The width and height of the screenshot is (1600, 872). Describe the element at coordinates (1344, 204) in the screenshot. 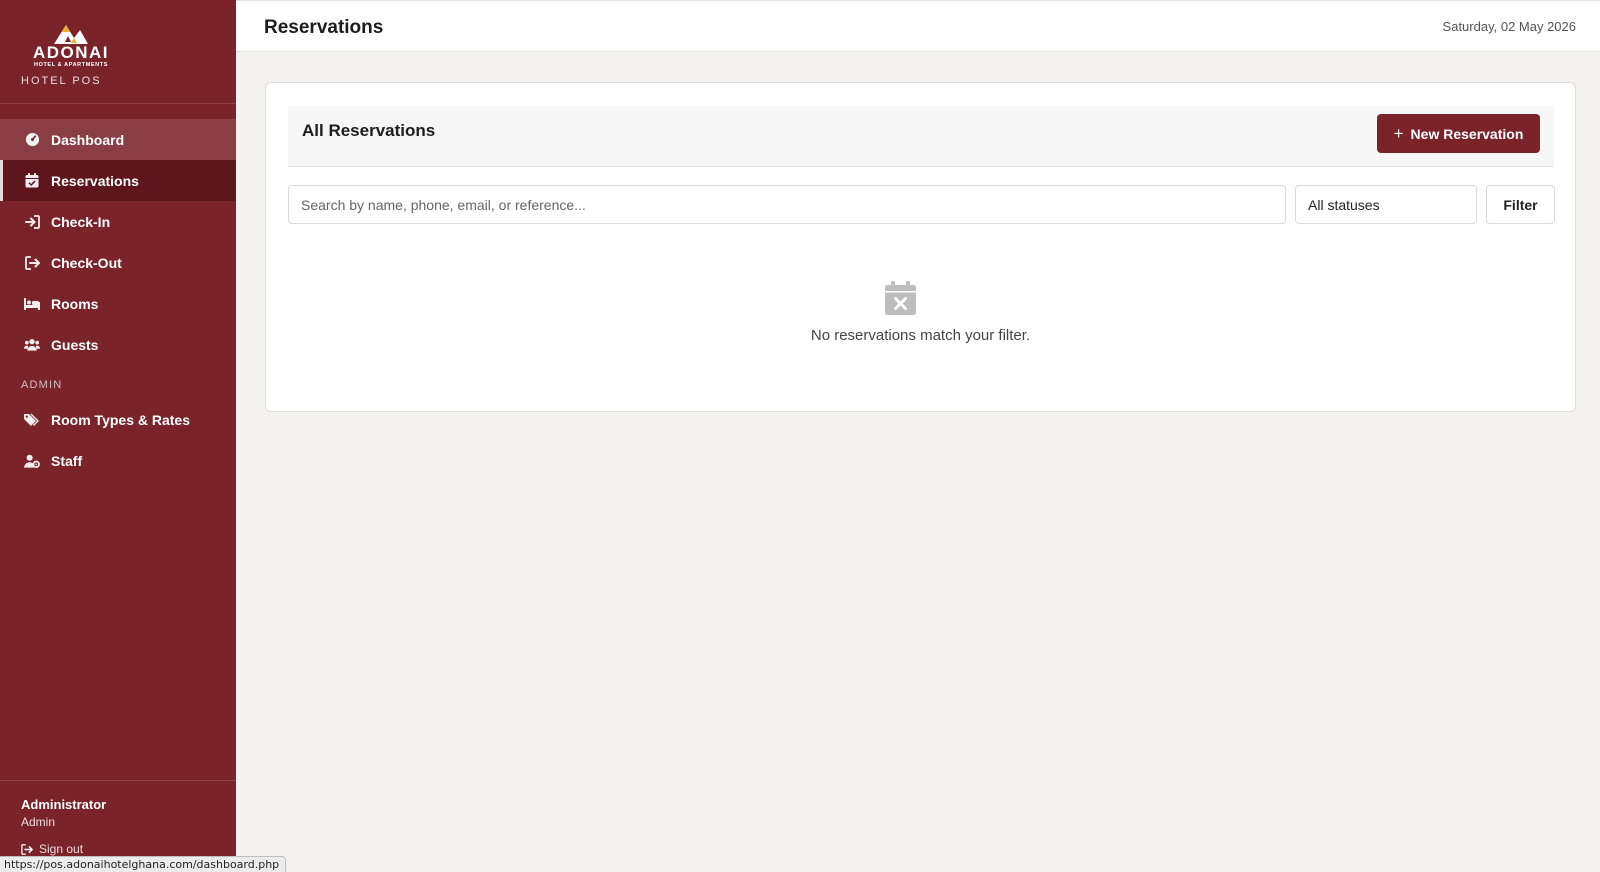

I see `status-select-value: All statuses` at that location.